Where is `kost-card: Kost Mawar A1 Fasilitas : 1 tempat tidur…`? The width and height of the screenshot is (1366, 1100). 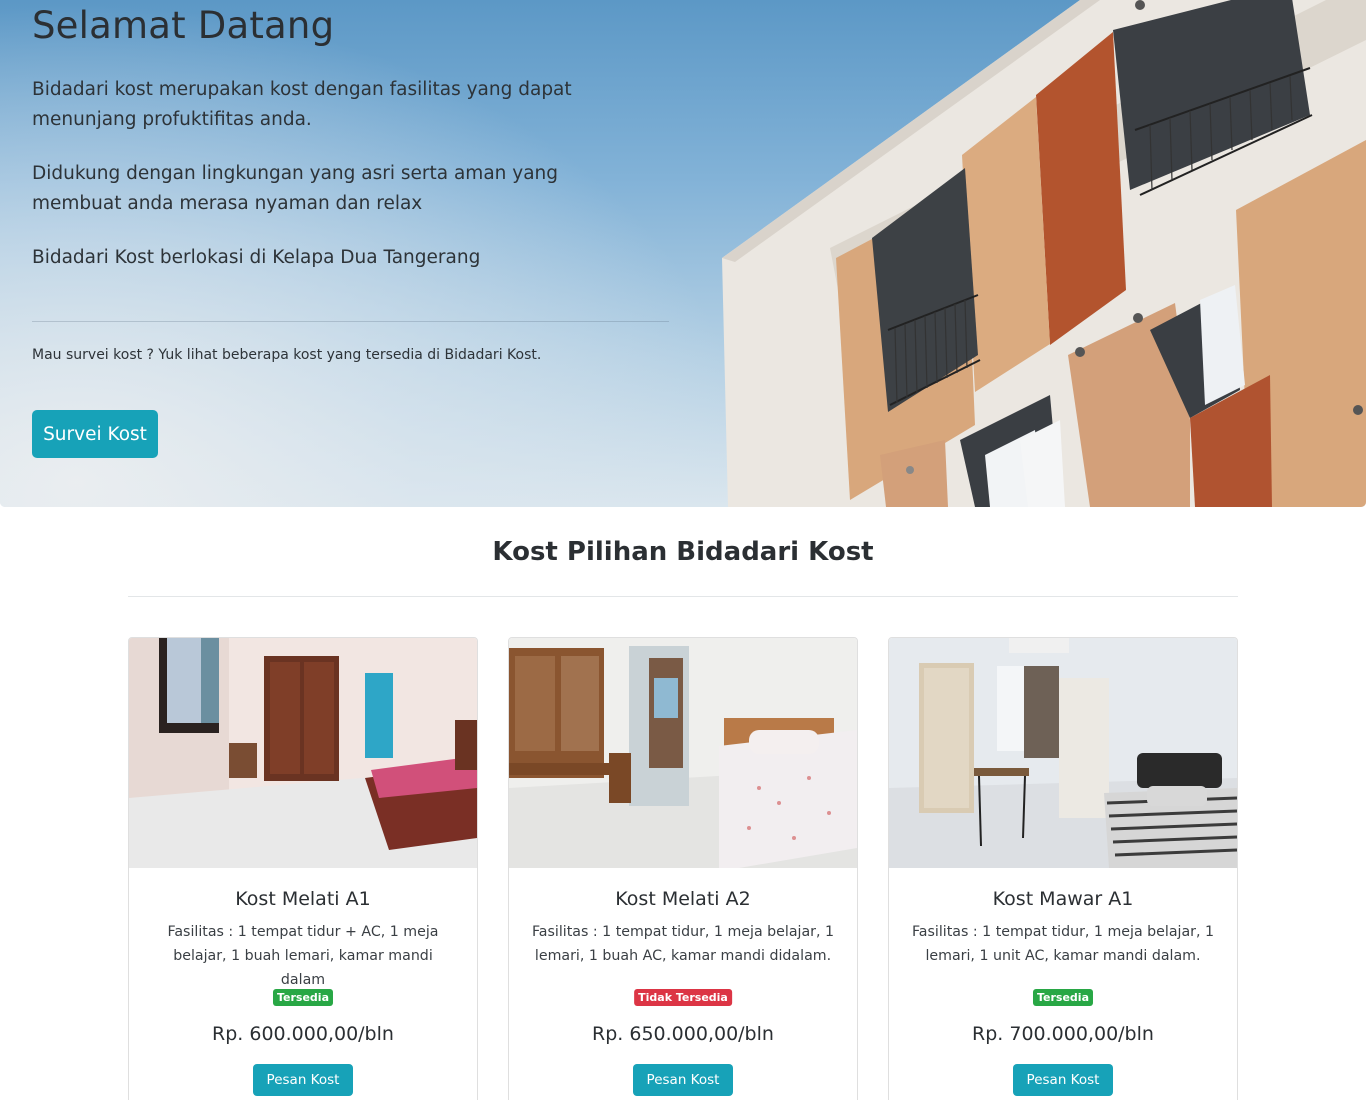 kost-card: Kost Mawar A1 Fasilitas : 1 tempat tidur… is located at coordinates (1063, 868).